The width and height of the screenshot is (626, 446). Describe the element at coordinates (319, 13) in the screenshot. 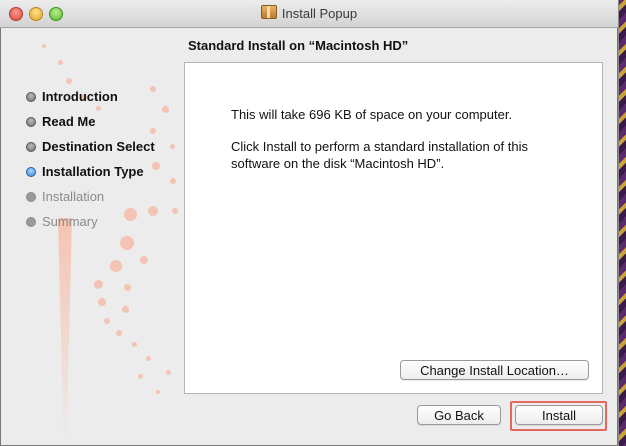

I see `window-title: Install Popup` at that location.